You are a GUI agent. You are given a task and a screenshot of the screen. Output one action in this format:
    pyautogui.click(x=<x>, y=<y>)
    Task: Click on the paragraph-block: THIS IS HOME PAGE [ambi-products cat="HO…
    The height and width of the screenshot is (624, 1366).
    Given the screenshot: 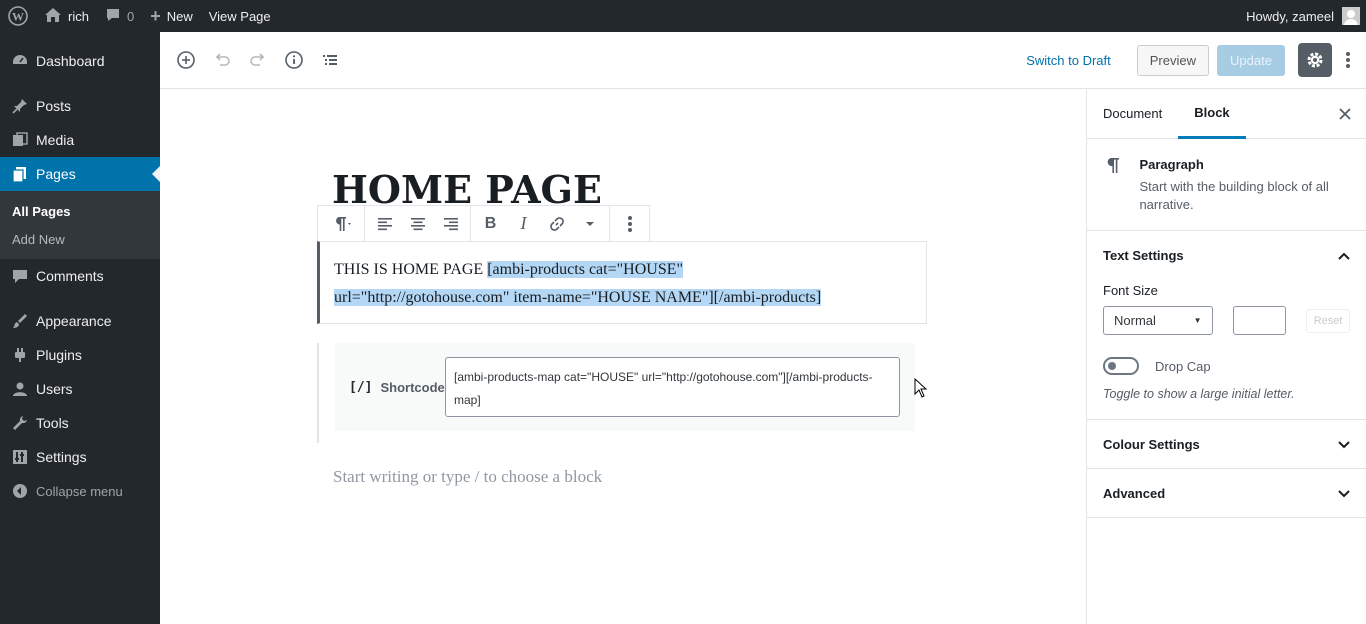 What is the action you would take?
    pyautogui.click(x=622, y=282)
    